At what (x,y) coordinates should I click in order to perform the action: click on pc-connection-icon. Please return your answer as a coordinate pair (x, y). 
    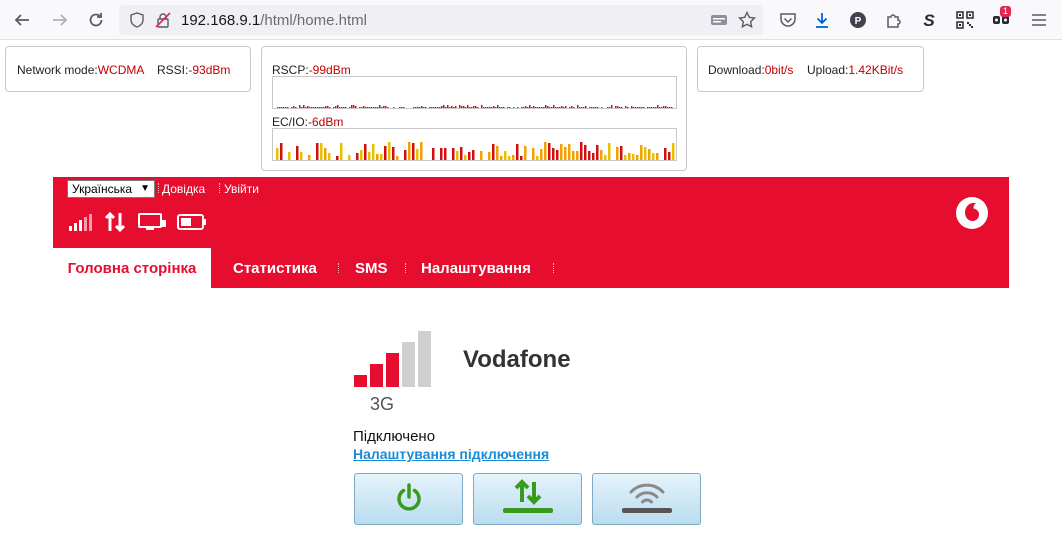
    Looking at the image, I should click on (152, 224).